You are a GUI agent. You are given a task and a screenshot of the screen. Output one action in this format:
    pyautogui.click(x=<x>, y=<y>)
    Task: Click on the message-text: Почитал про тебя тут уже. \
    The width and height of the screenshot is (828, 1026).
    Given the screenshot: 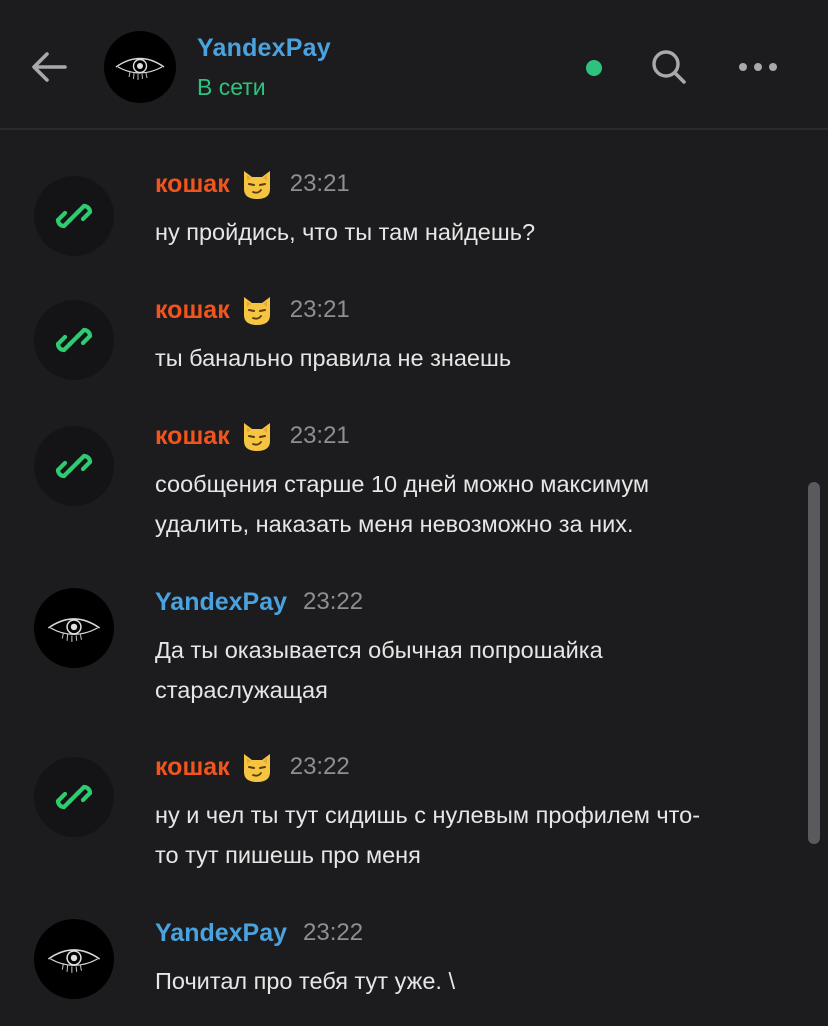 What is the action you would take?
    pyautogui.click(x=475, y=981)
    